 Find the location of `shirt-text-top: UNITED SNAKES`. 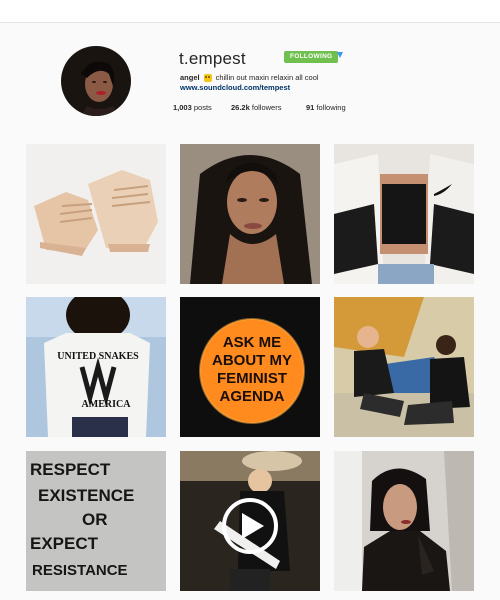

shirt-text-top: UNITED SNAKES is located at coordinates (98, 356).